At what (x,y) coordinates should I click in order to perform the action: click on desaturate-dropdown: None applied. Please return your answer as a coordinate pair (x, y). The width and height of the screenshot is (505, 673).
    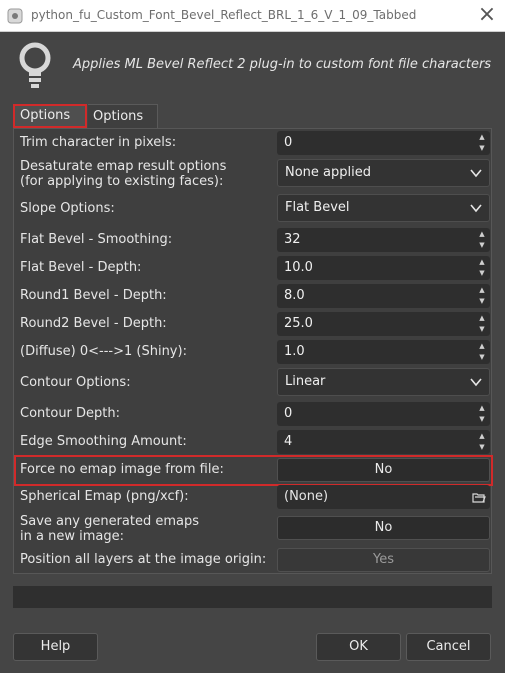
    Looking at the image, I should click on (383, 173).